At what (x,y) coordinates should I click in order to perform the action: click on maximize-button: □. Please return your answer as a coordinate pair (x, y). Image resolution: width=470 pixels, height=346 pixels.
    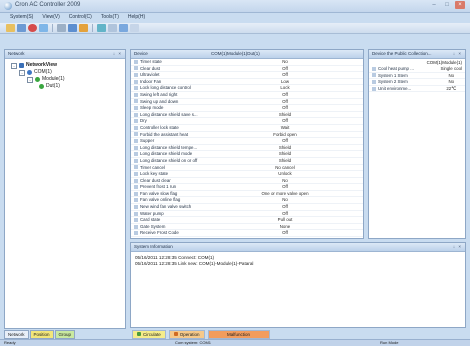
    Looking at the image, I should click on (447, 5).